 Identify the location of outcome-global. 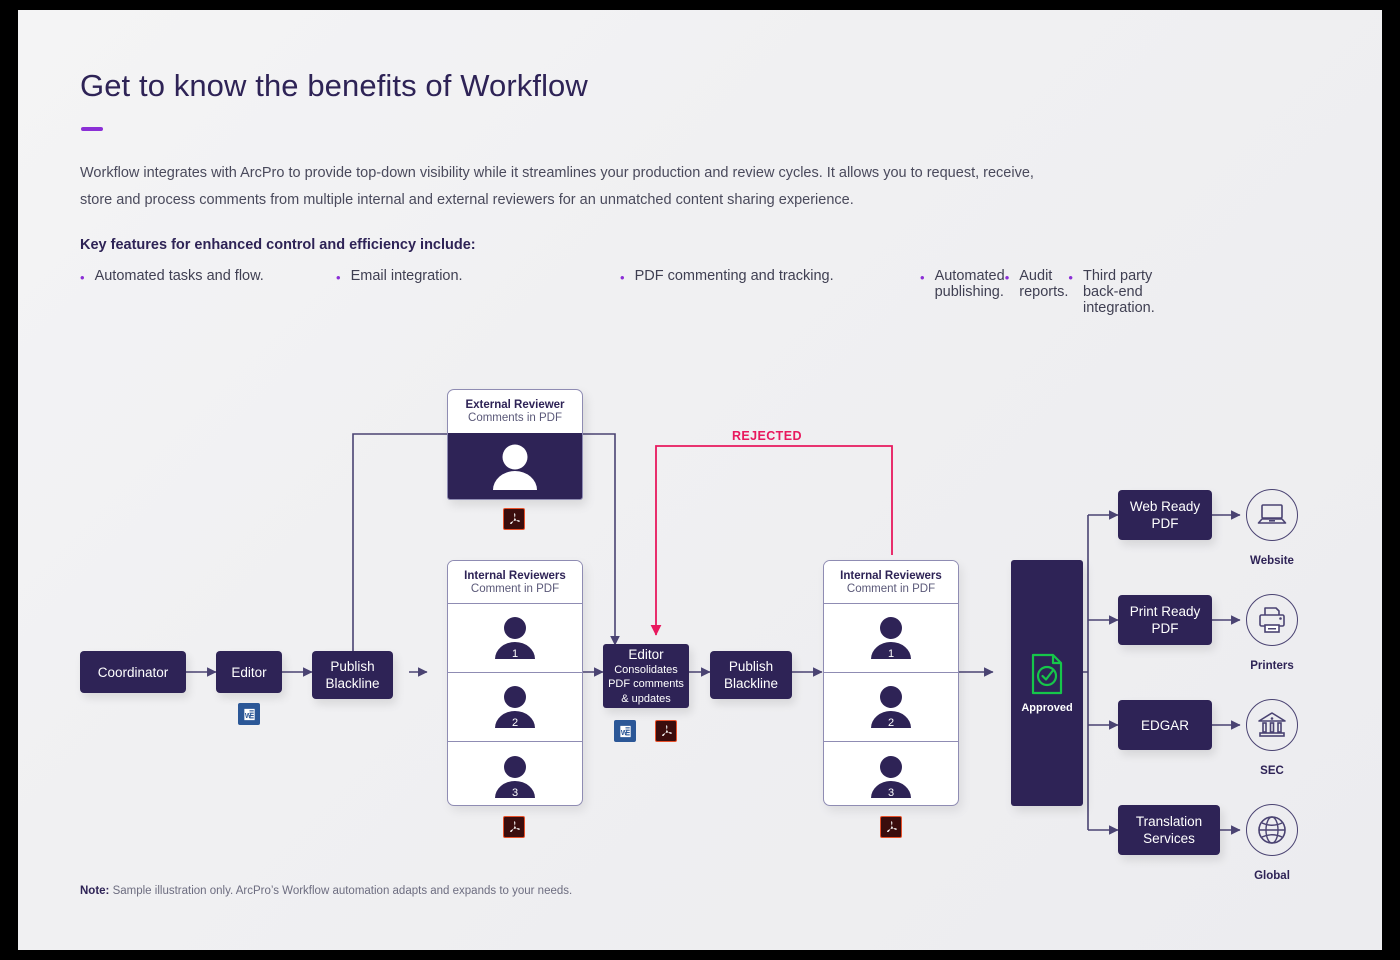
(1272, 830).